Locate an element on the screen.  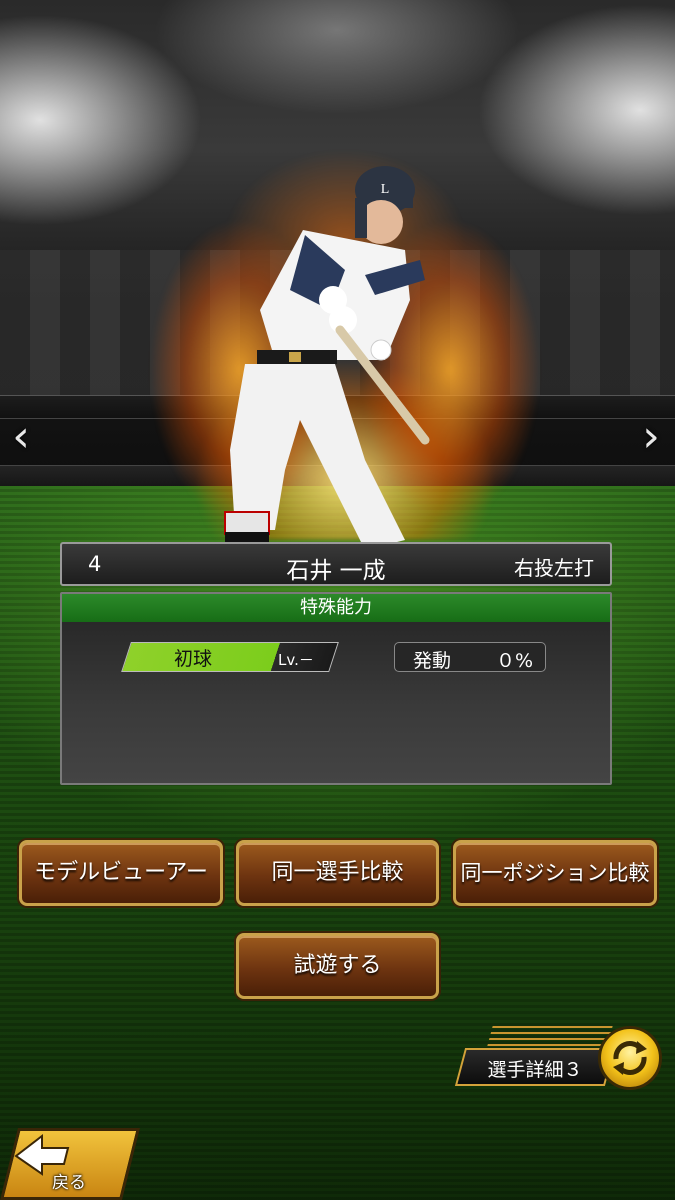
player-detail-label: 選手詳細３ is located at coordinates (535, 1070).